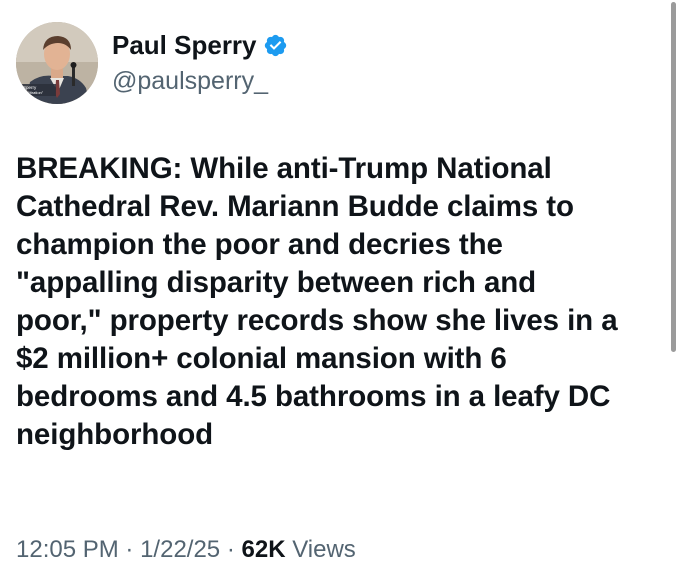  I want to click on author-names: Paul Sperry @paulsperry_, so click(200, 63).